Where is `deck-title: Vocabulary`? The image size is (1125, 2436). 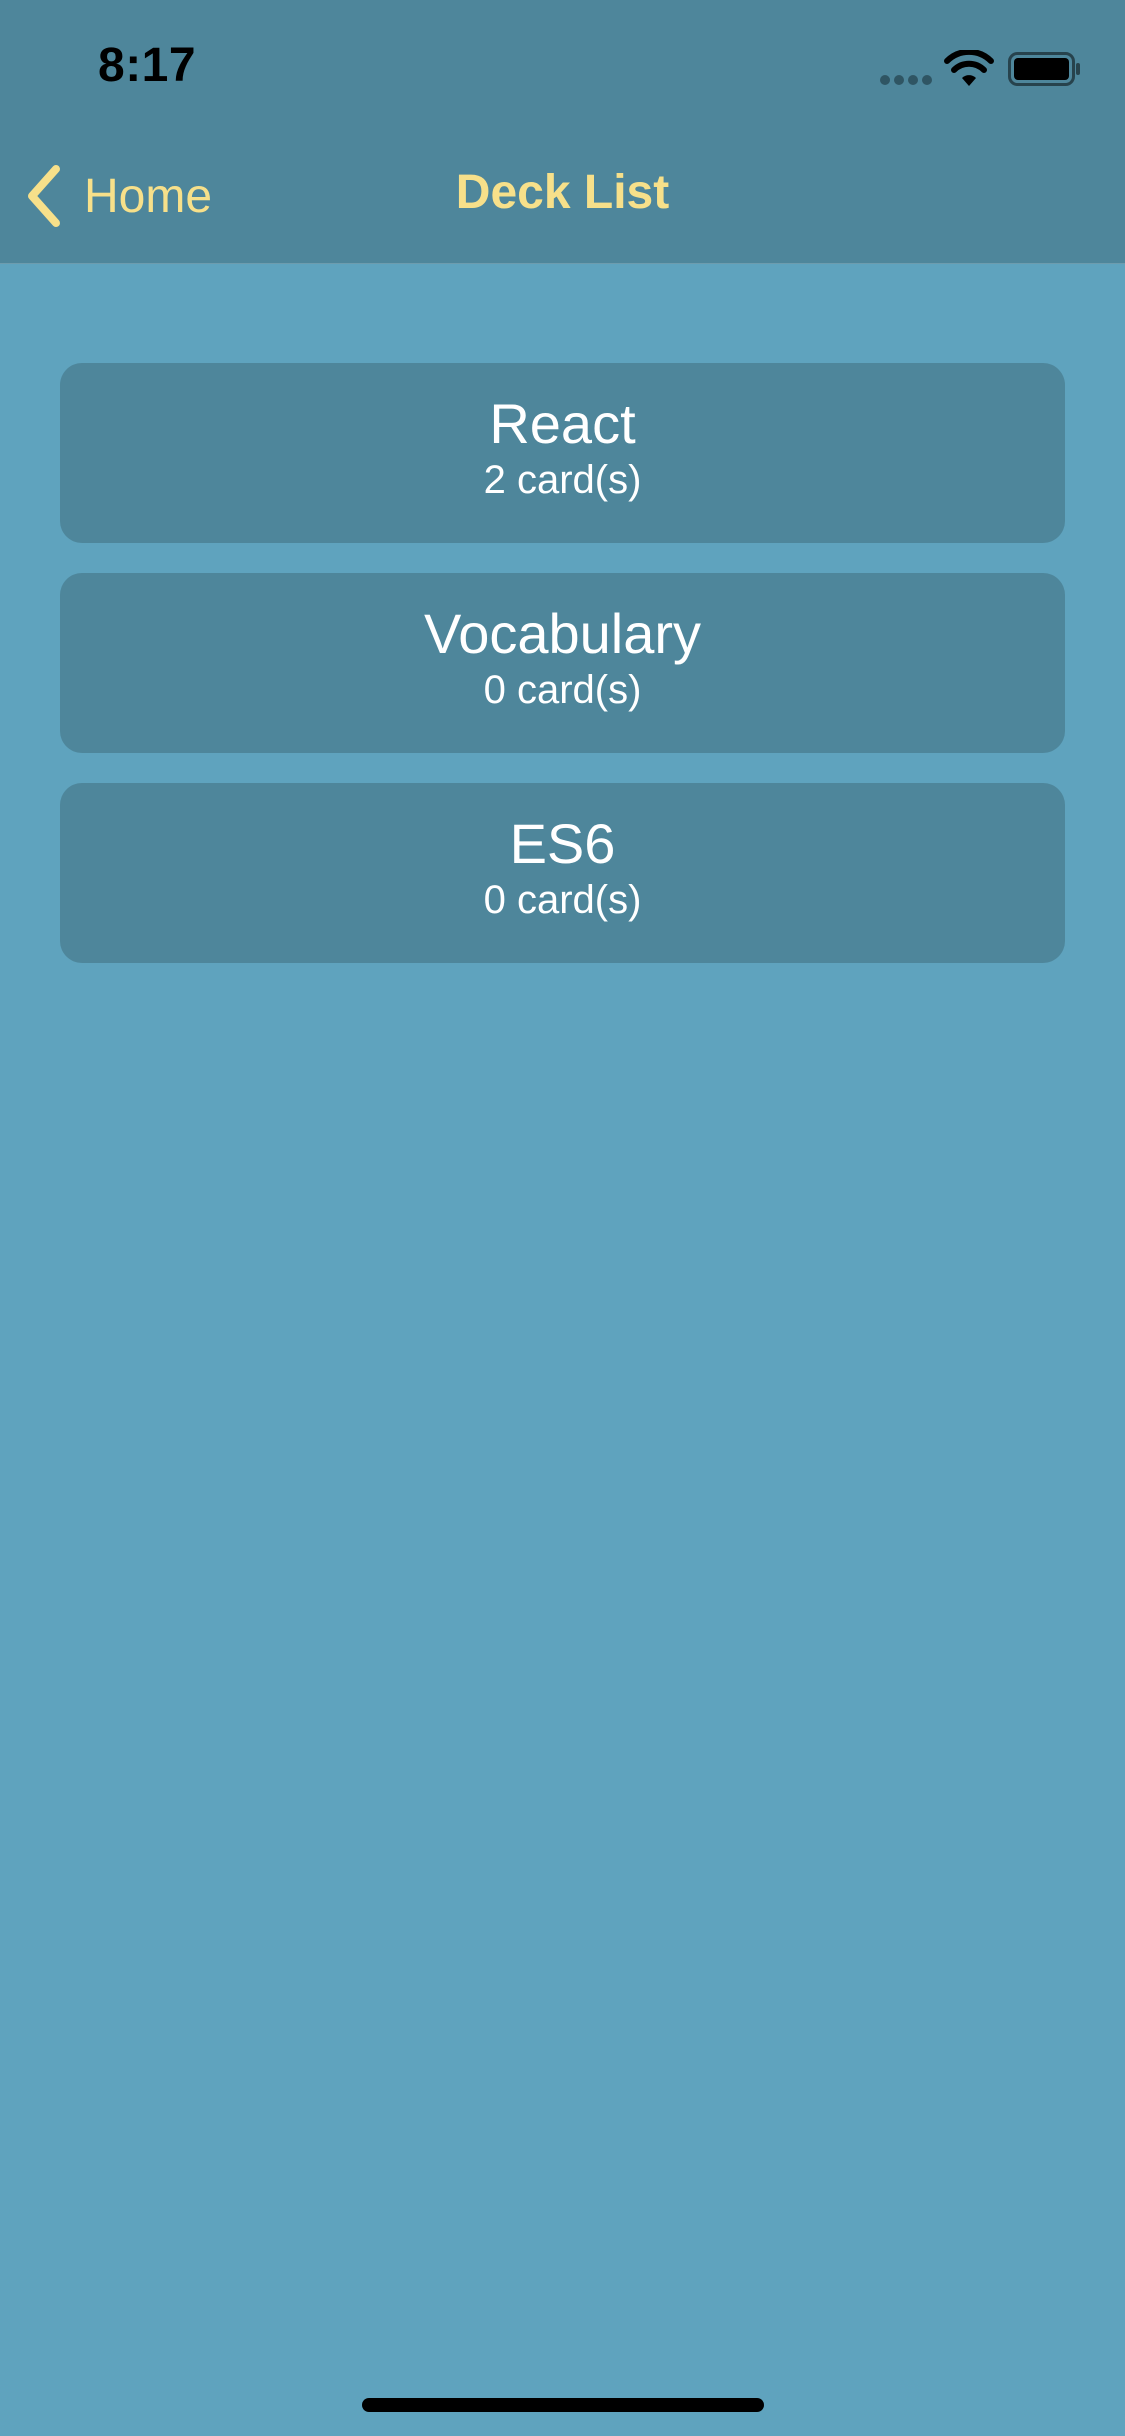
deck-title: Vocabulary is located at coordinates (562, 633).